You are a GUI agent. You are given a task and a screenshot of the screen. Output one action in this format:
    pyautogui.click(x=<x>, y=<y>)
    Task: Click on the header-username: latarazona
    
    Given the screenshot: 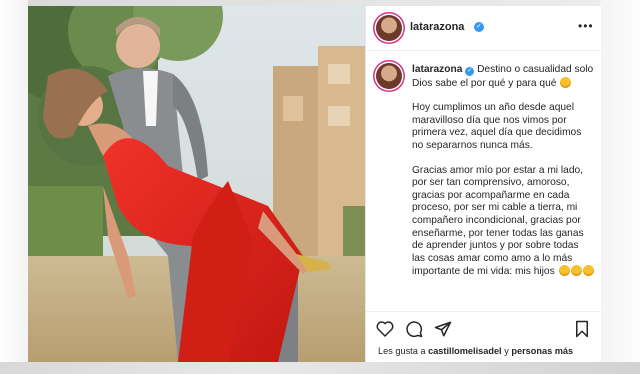 What is the action you would take?
    pyautogui.click(x=437, y=27)
    